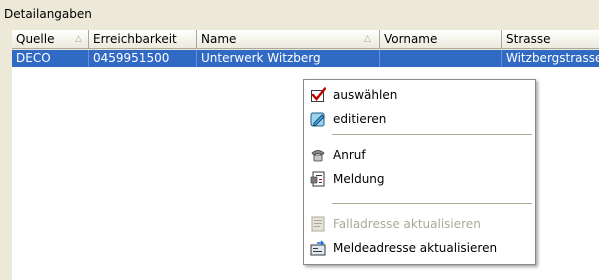 This screenshot has height=280, width=599. I want to click on cell-strasse: Witzbergstrasse, so click(552, 58).